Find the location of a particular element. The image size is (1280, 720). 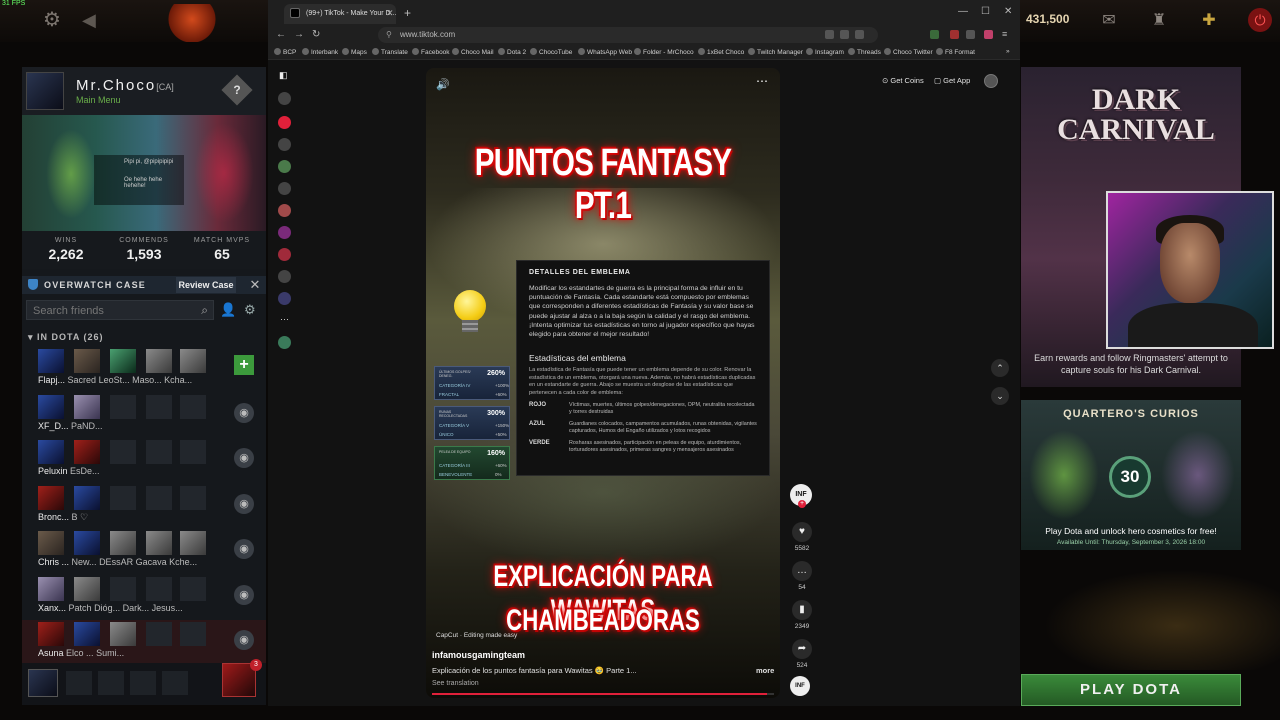

address-bar: ⚲ www.tiktok.com is located at coordinates (628, 35).